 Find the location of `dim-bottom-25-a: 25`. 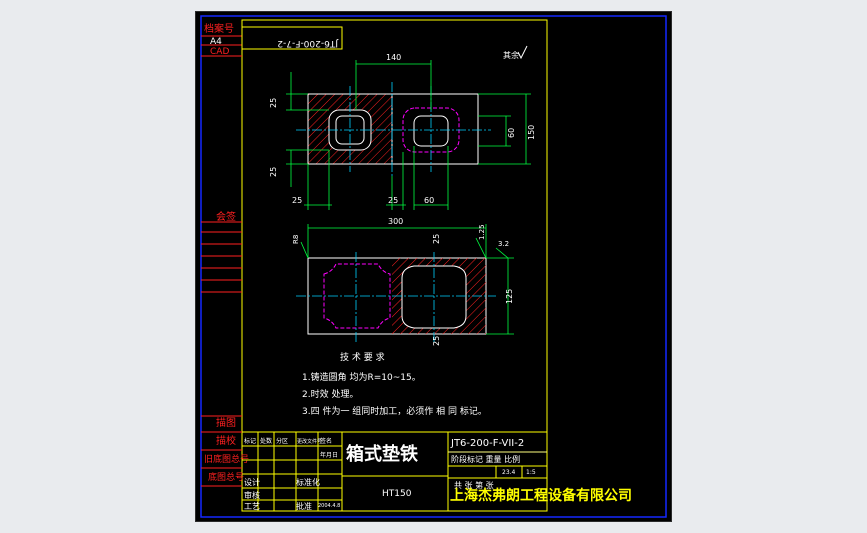

dim-bottom-25-a: 25 is located at coordinates (297, 200).